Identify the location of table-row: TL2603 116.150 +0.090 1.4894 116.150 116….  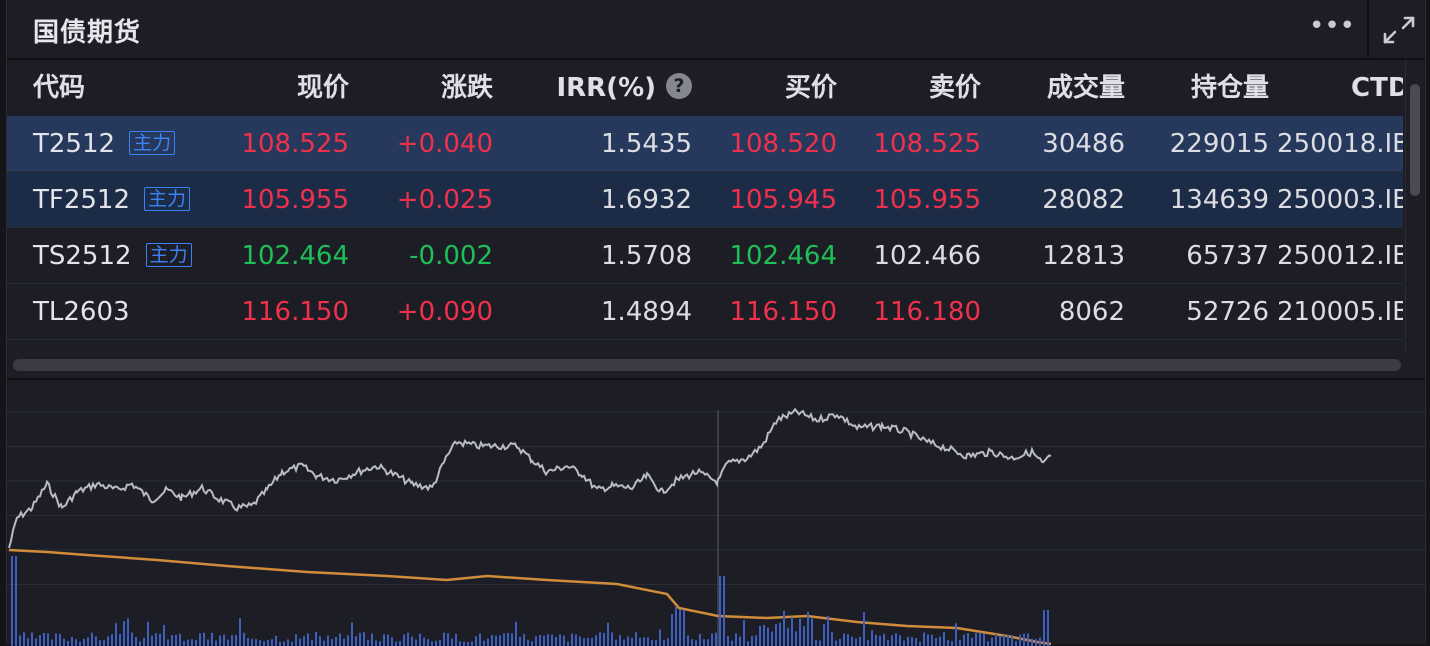
(705, 312).